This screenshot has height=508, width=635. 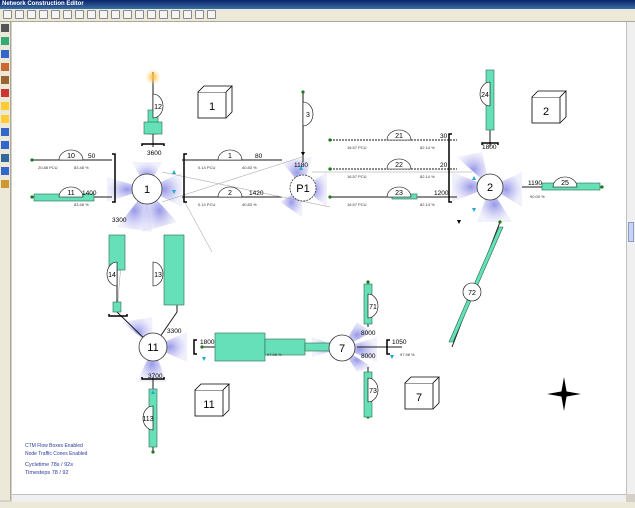 I want to click on link-percent: 90.00 %, so click(x=537, y=196).